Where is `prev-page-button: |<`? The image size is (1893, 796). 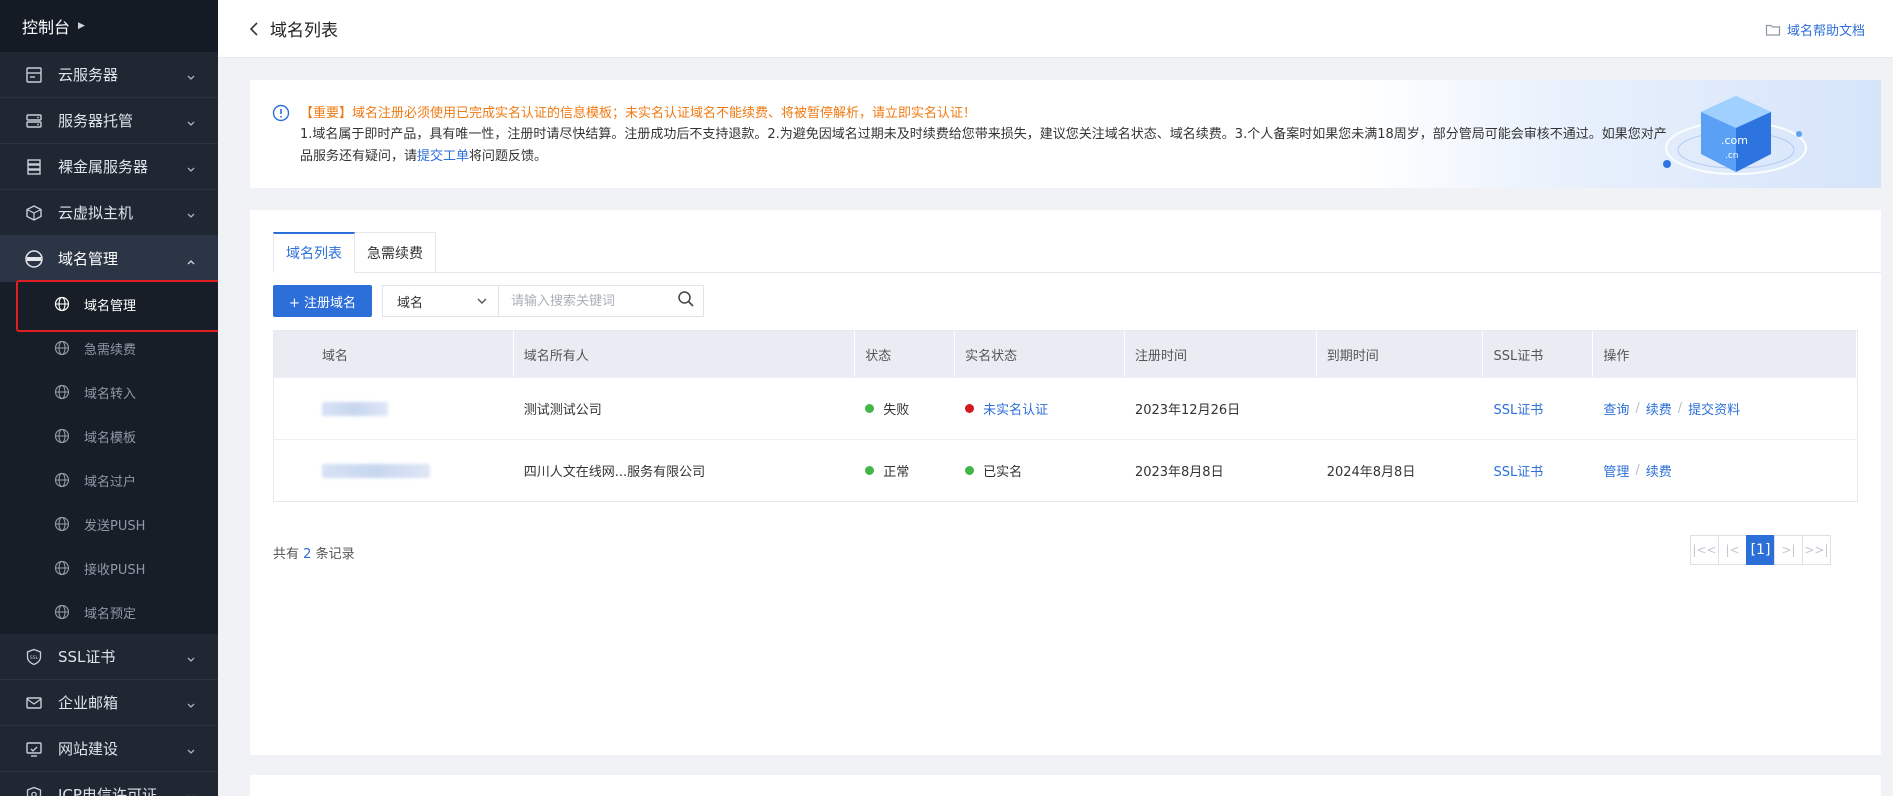
prev-page-button: |< is located at coordinates (1732, 550).